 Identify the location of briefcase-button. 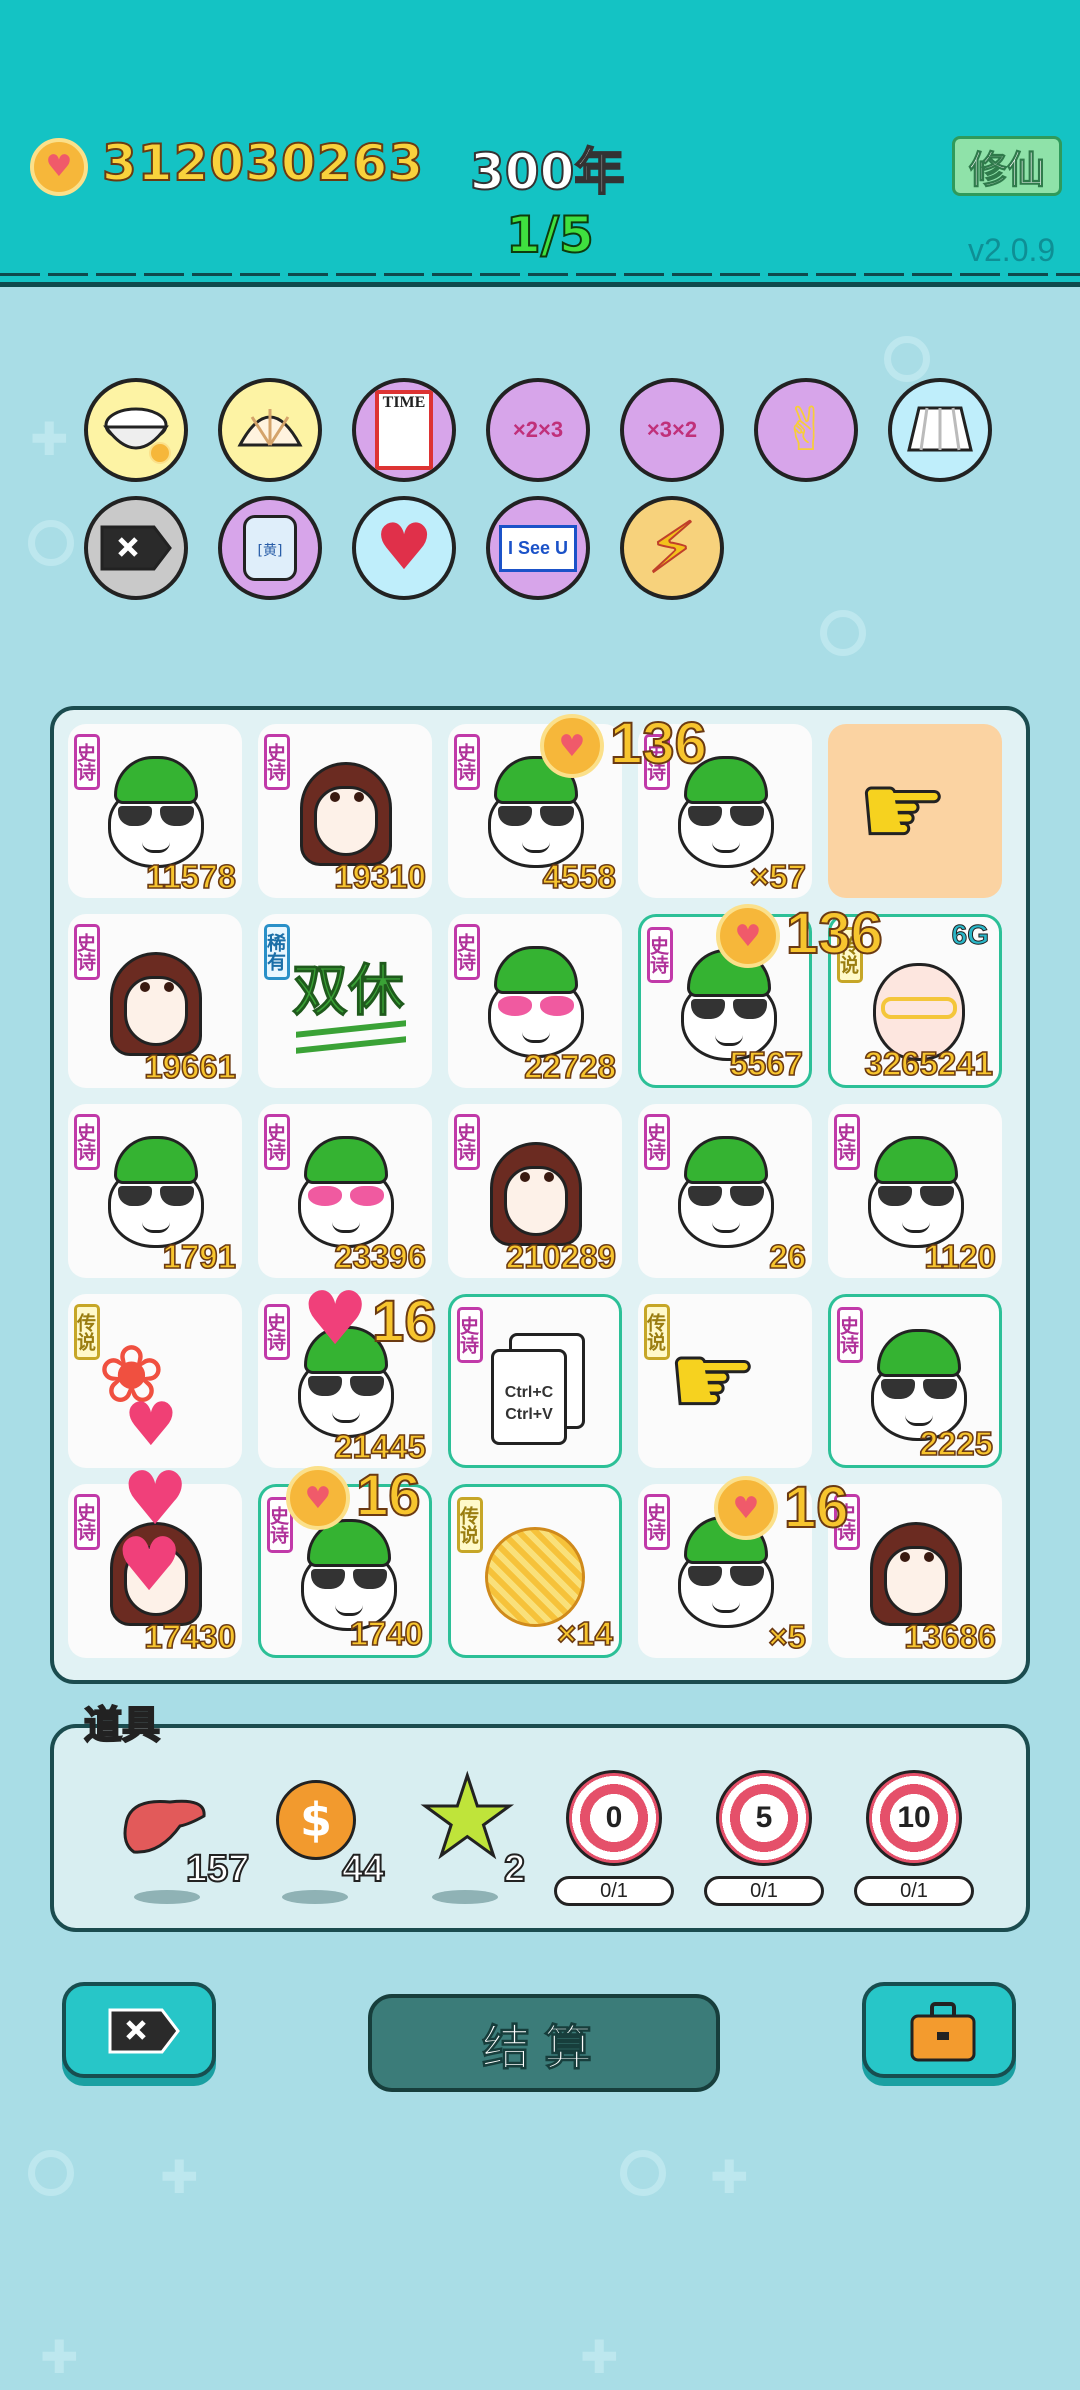
(939, 2030).